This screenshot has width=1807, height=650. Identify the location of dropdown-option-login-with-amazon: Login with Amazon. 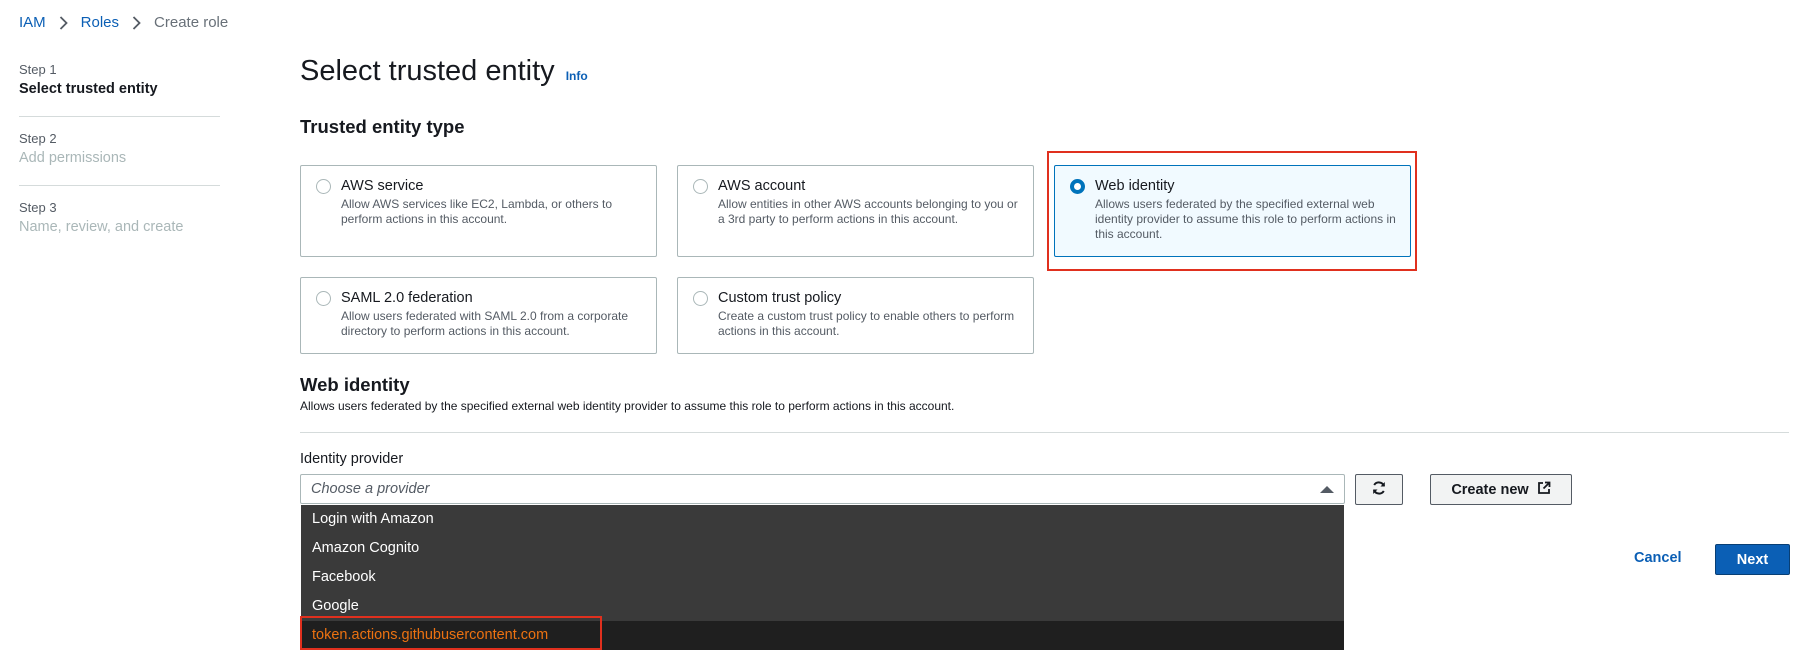
(822, 519).